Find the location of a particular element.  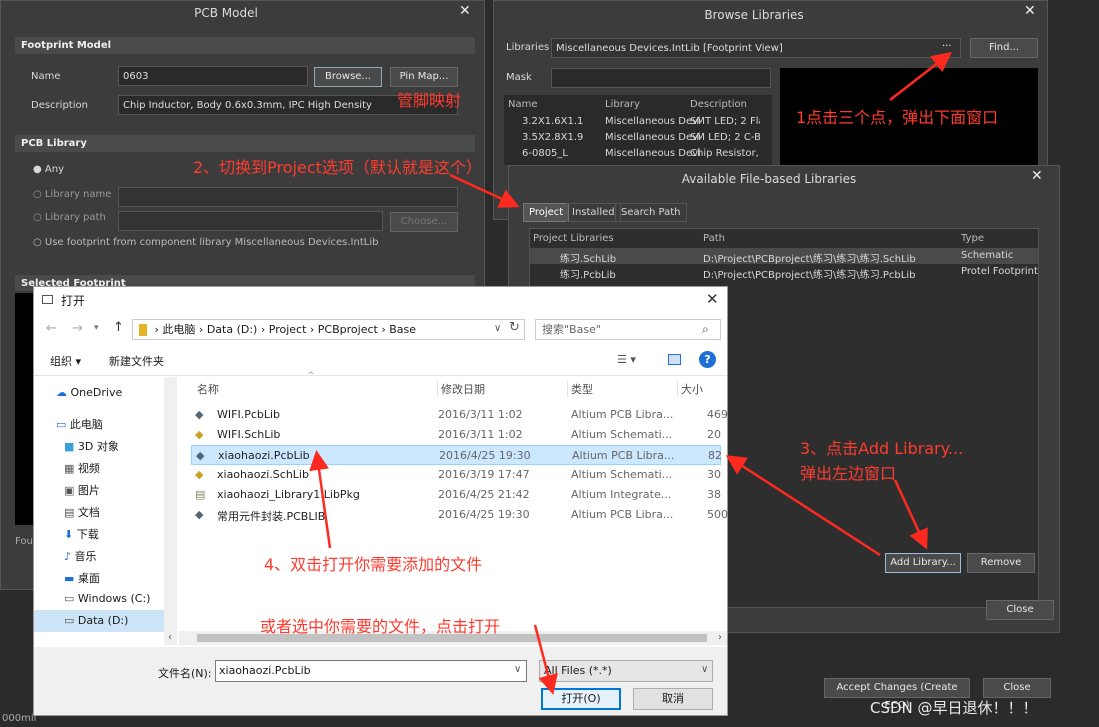

watermark: CSDN @早日退休！！！ is located at coordinates (954, 708).